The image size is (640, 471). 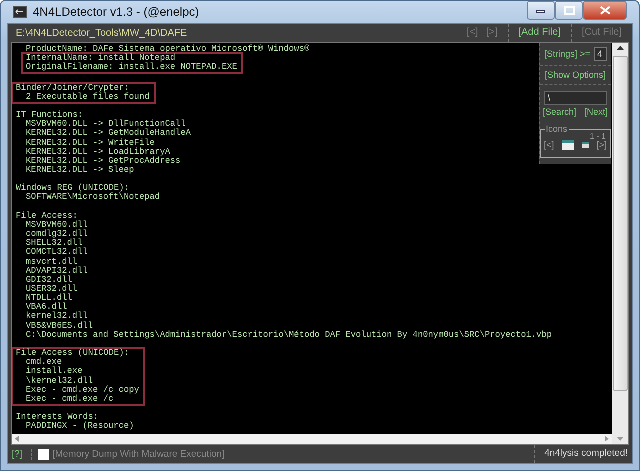 I want to click on console-line: \kernel32.dll, so click(x=60, y=381).